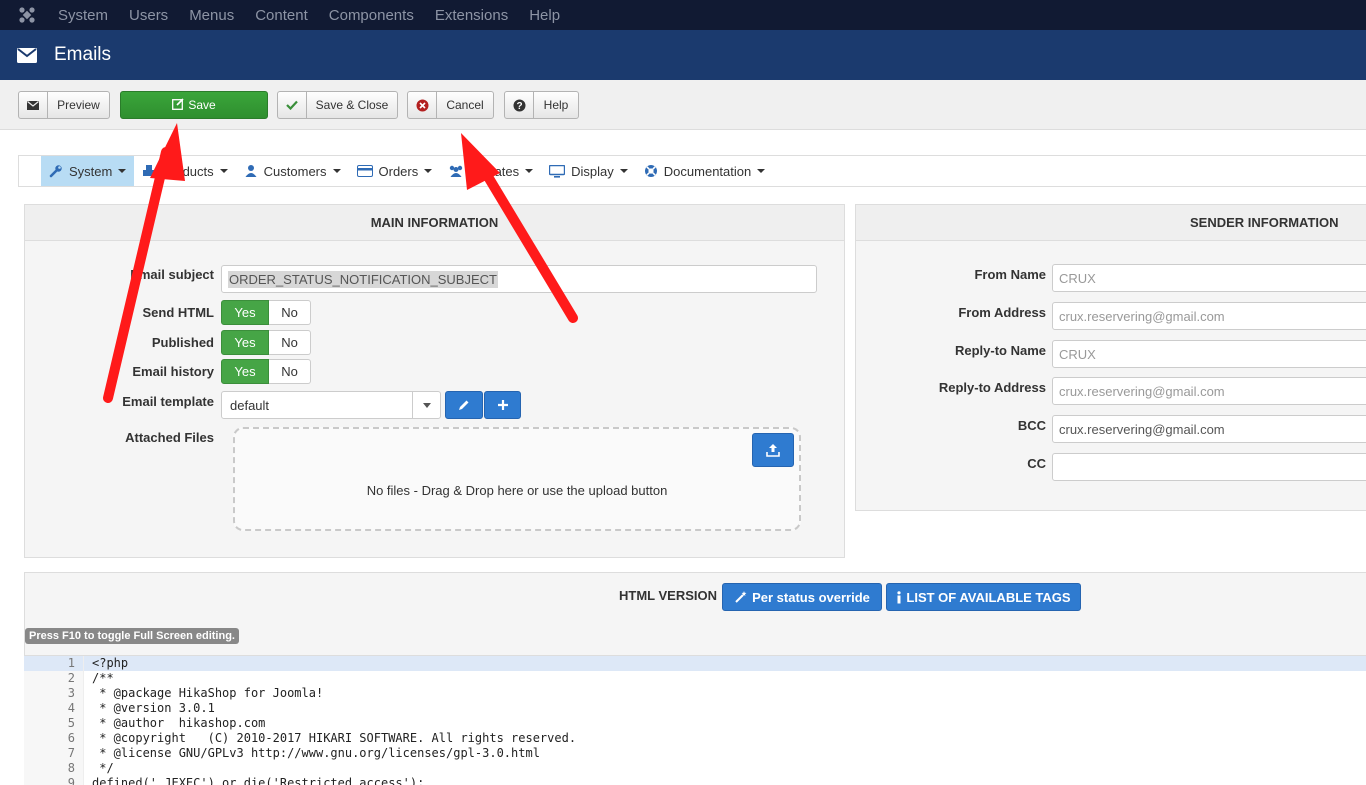 The height and width of the screenshot is (785, 1366). What do you see at coordinates (899, 596) in the screenshot?
I see `info-icon` at bounding box center [899, 596].